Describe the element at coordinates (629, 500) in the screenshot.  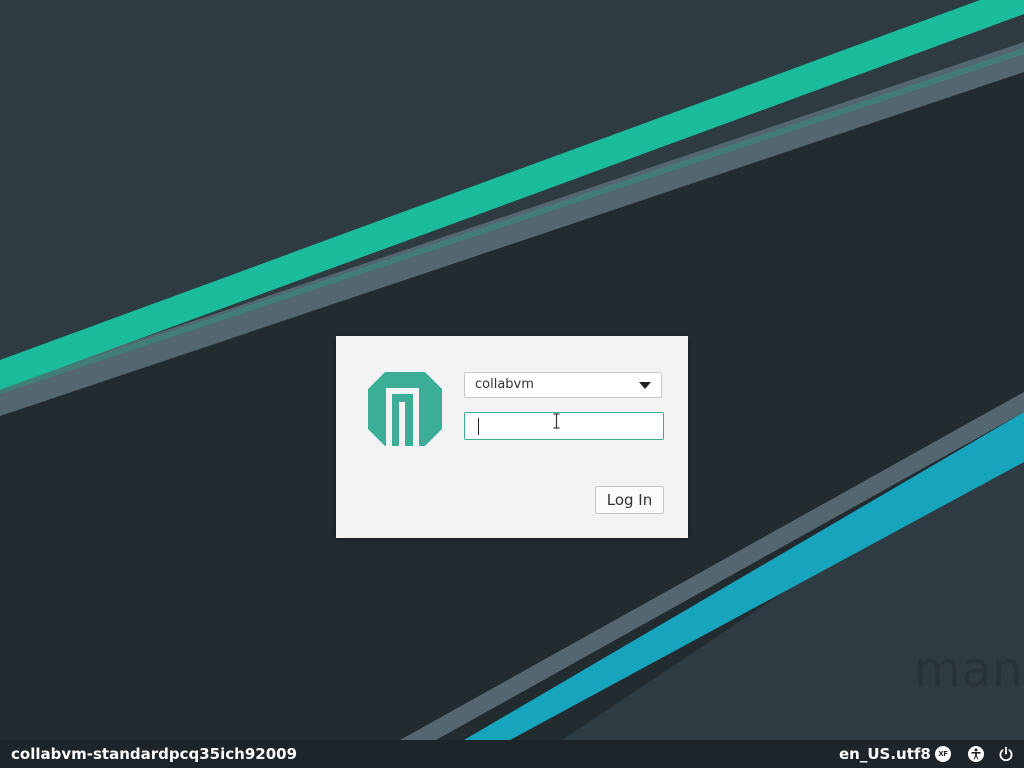
I see `login-button: Log In` at that location.